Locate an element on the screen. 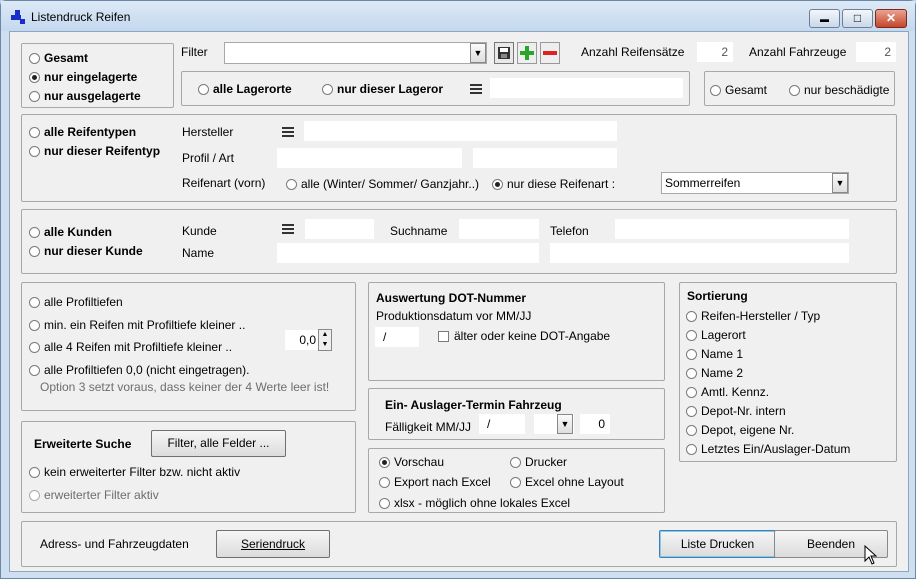 This screenshot has height=579, width=916. radio-diese-reifenart: nur diese Reifenart : is located at coordinates (553, 184).